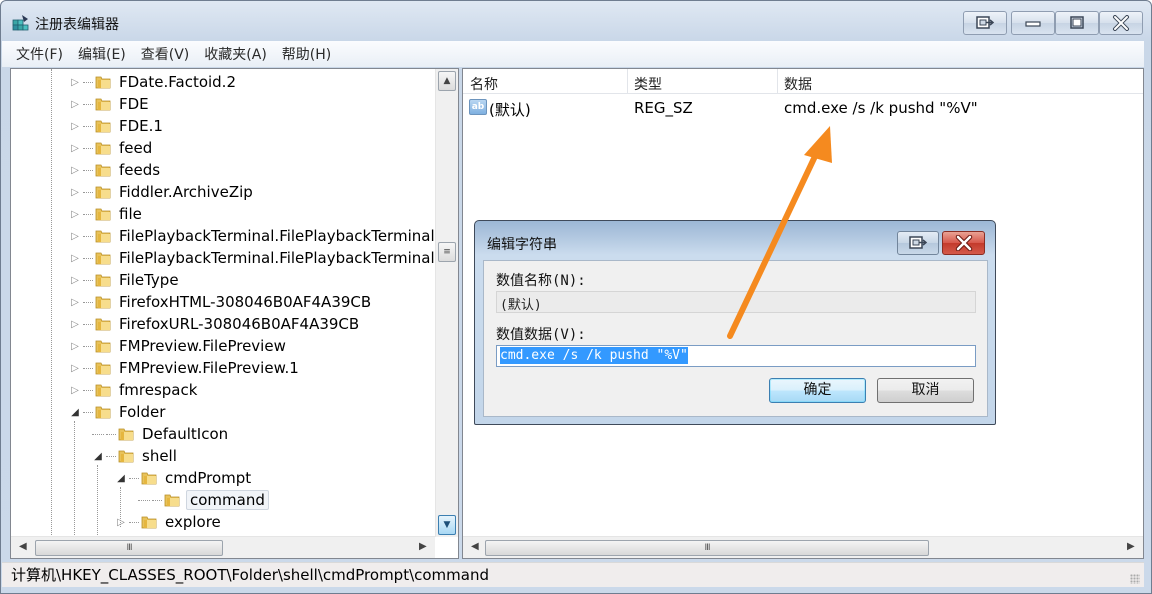 The height and width of the screenshot is (594, 1152). Describe the element at coordinates (134, 104) in the screenshot. I see `tree-node-label: FDE` at that location.